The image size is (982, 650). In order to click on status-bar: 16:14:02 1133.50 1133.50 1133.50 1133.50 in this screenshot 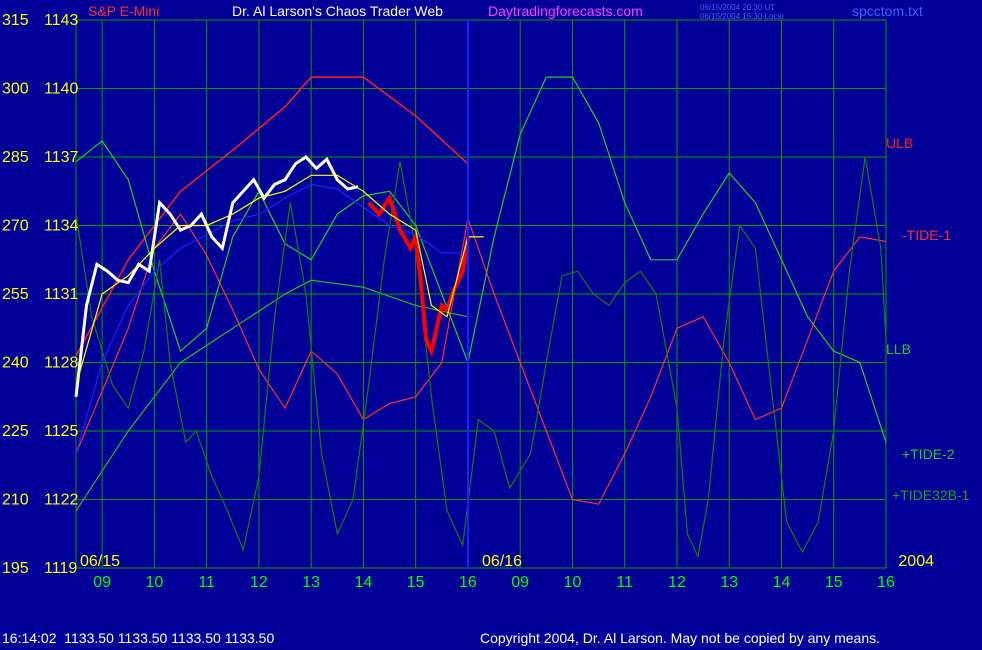, I will do `click(138, 638)`.